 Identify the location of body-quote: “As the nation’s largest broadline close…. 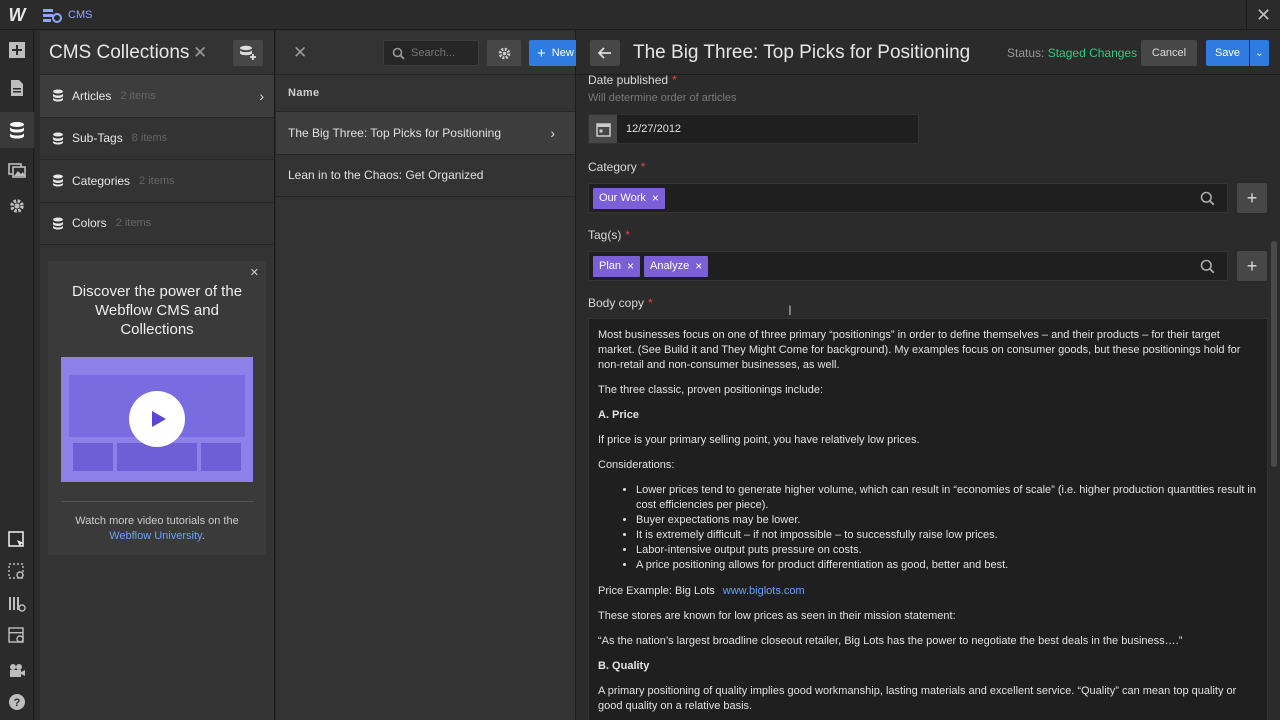
(890, 641).